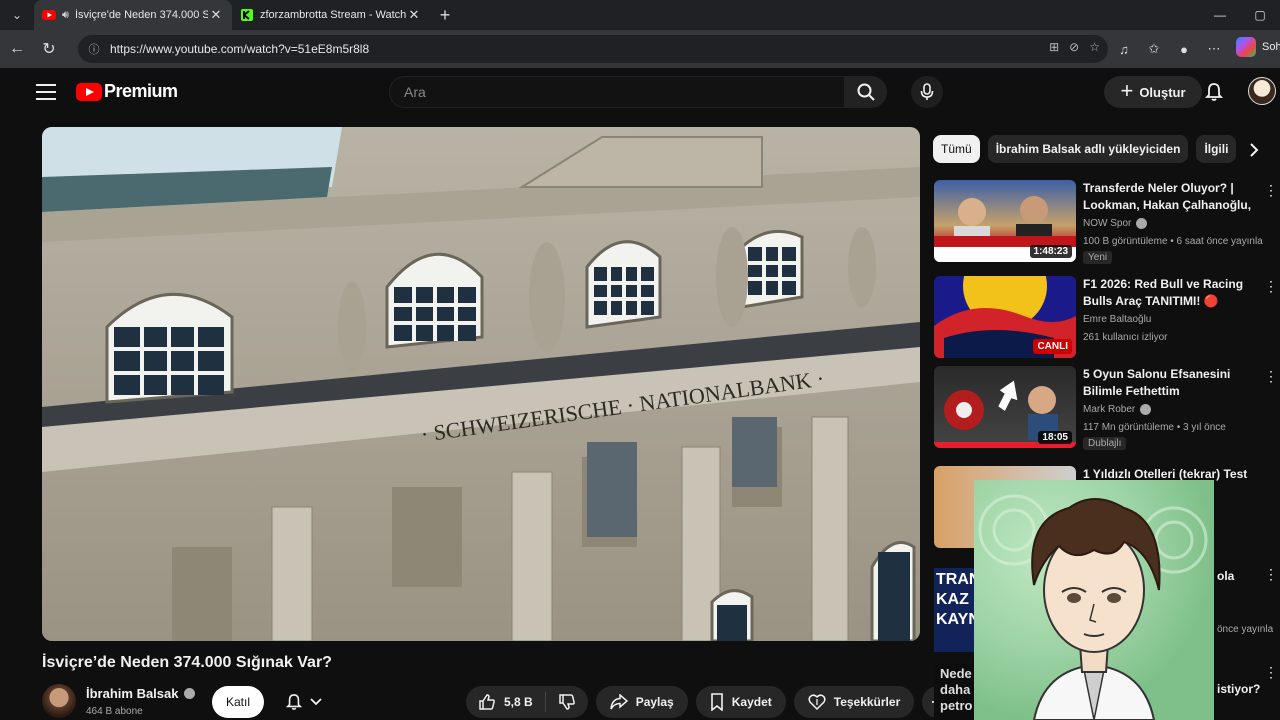  I want to click on tab-kick: zforzambrotta Stream - Watch Live ✕, so click(331, 15).